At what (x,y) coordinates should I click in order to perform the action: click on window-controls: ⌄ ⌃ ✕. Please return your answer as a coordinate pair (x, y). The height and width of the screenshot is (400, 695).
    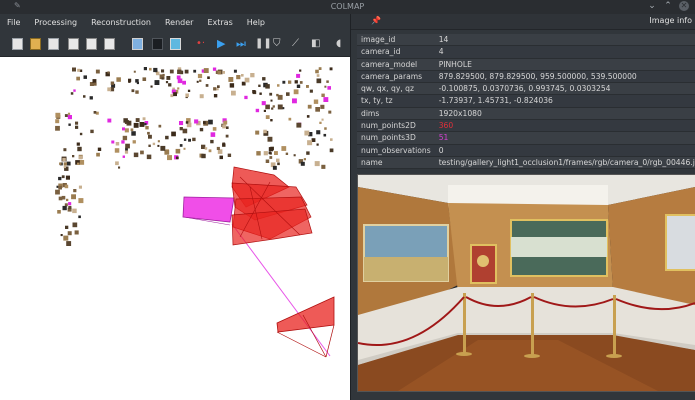
    Looking at the image, I should click on (668, 6).